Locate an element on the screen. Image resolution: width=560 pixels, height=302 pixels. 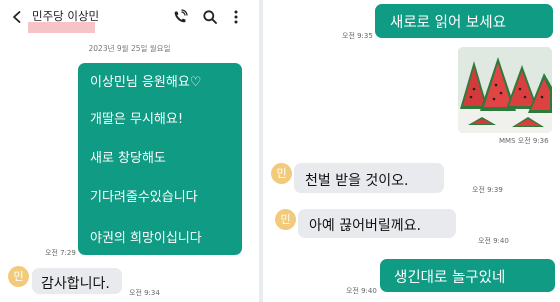
sent-message-bubble: 새로로 읽어 보세요 is located at coordinates (464, 21).